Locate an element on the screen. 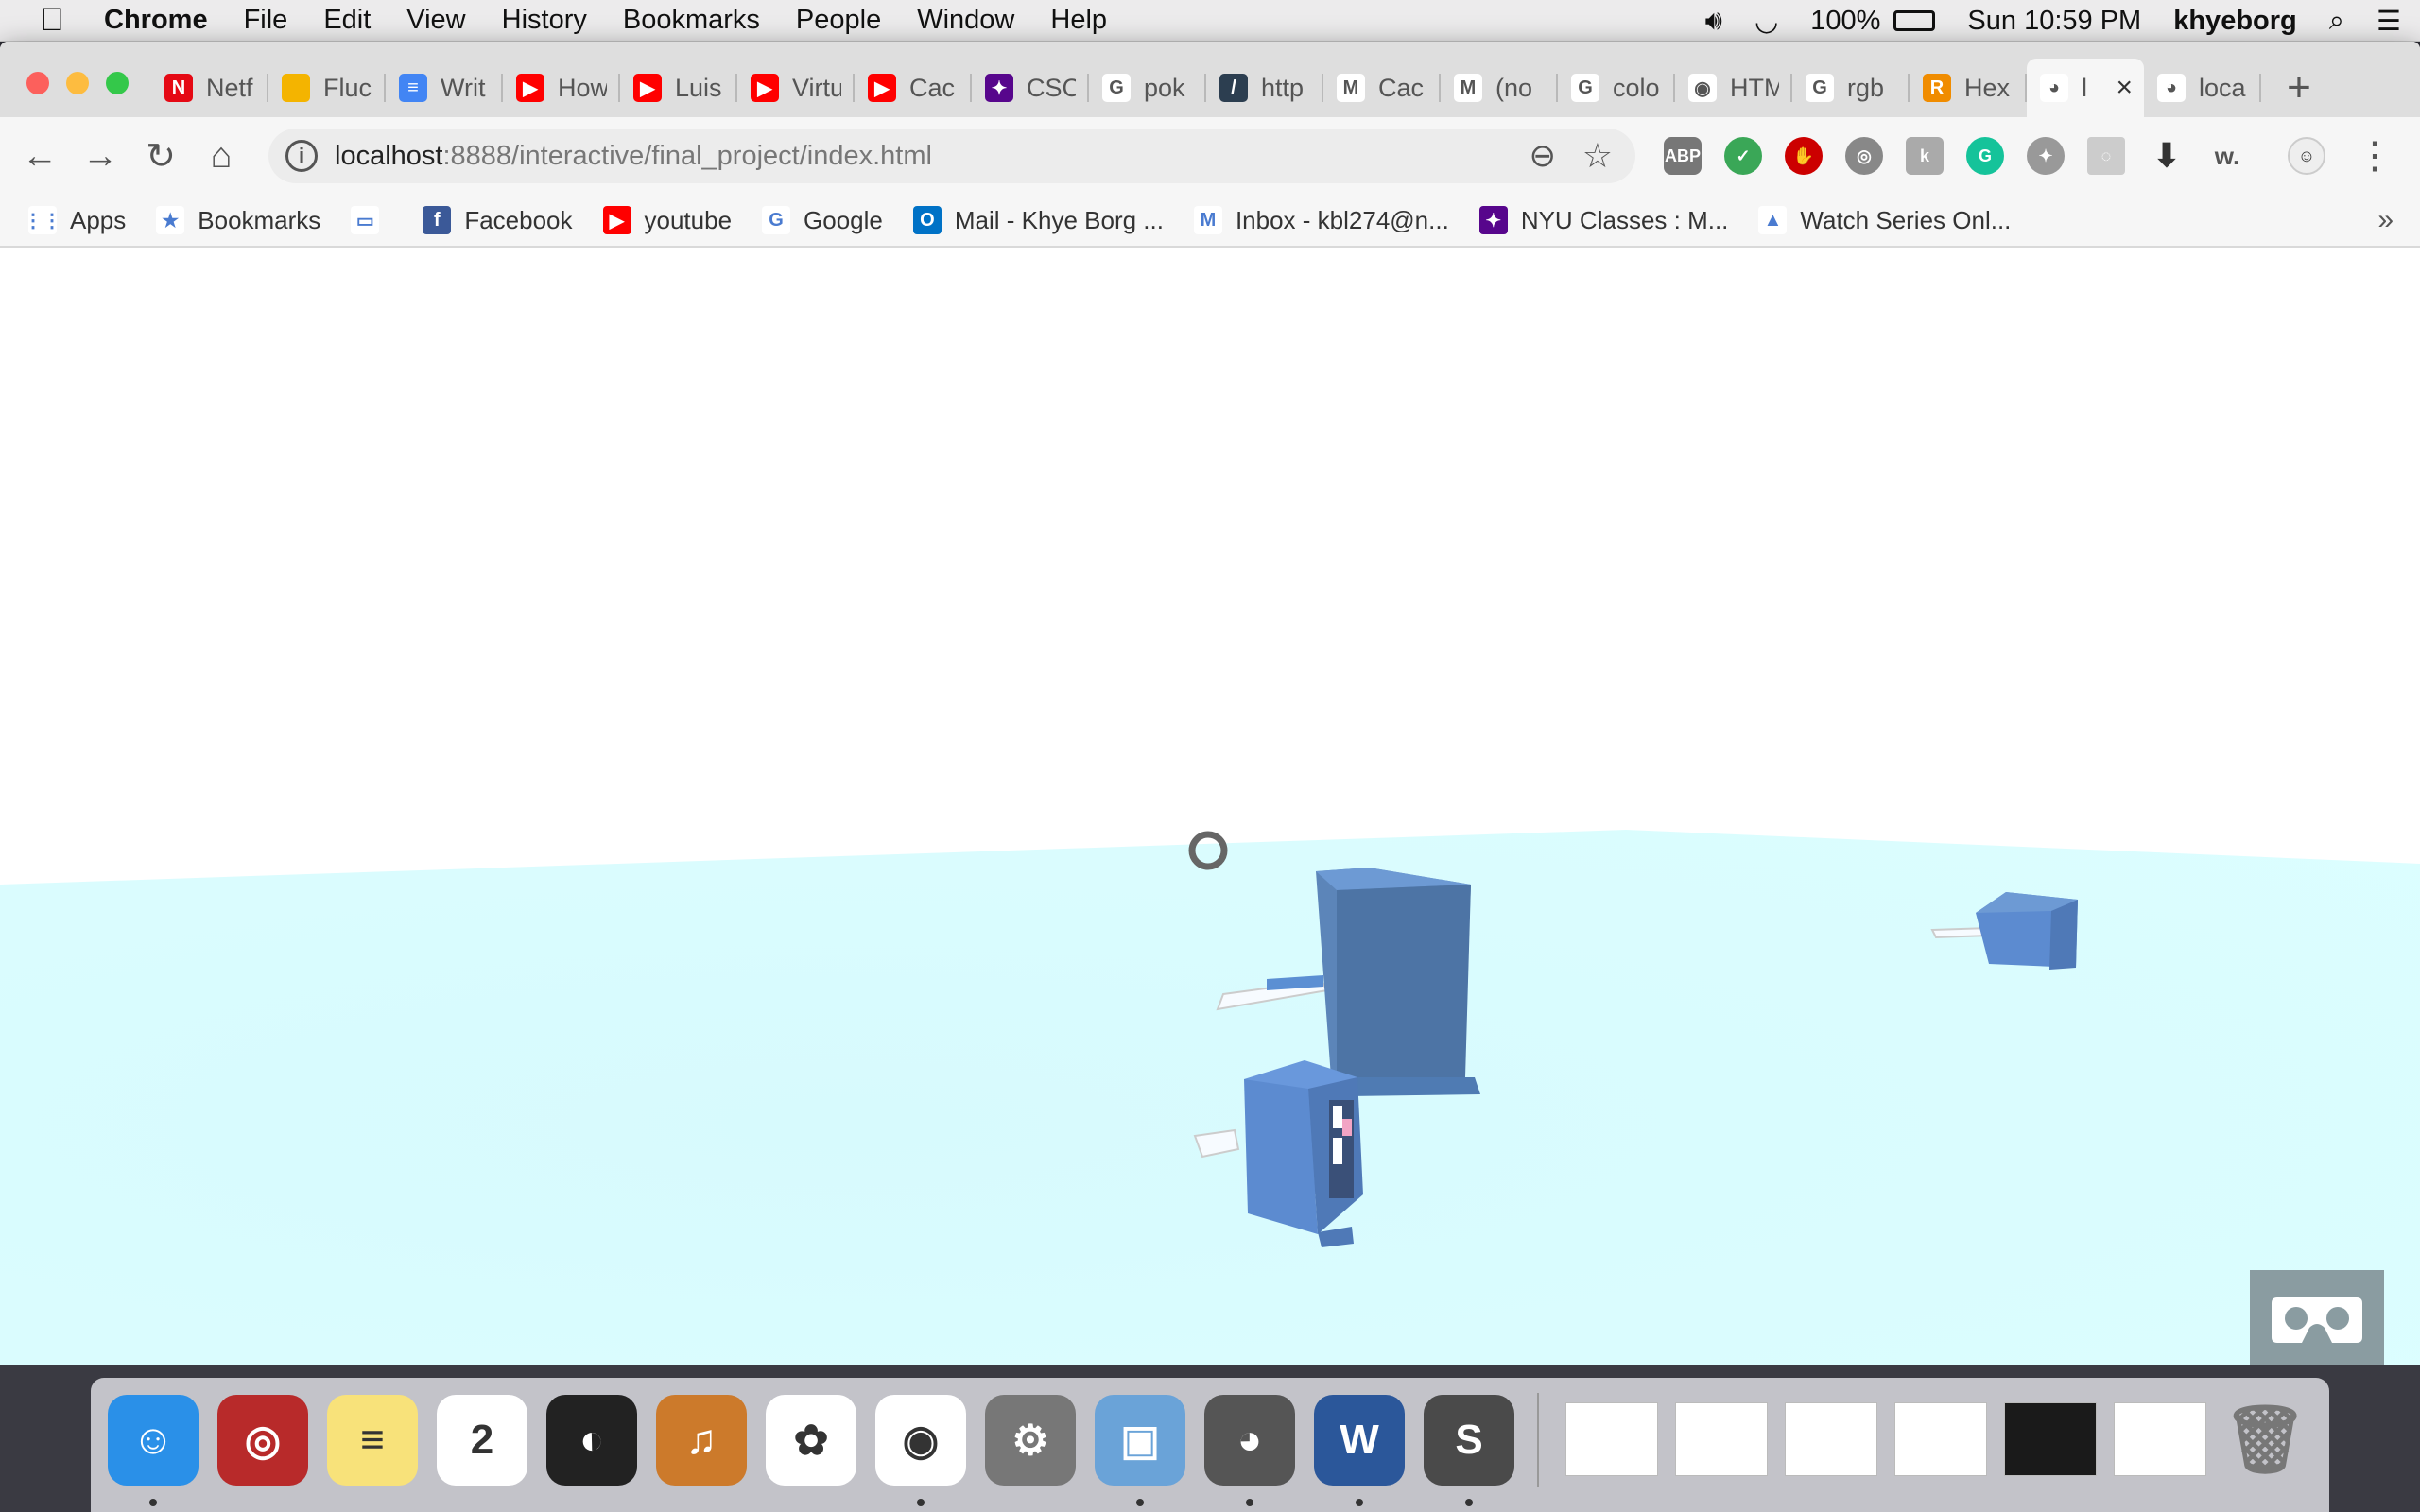 The height and width of the screenshot is (1512, 2420). adblock-plus-icon: ABP is located at coordinates (1683, 156).